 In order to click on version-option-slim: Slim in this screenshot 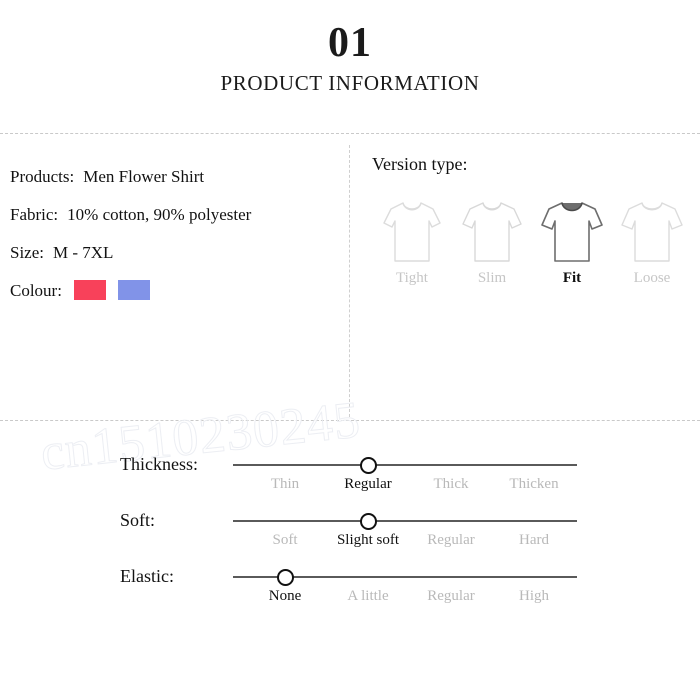, I will do `click(492, 242)`.